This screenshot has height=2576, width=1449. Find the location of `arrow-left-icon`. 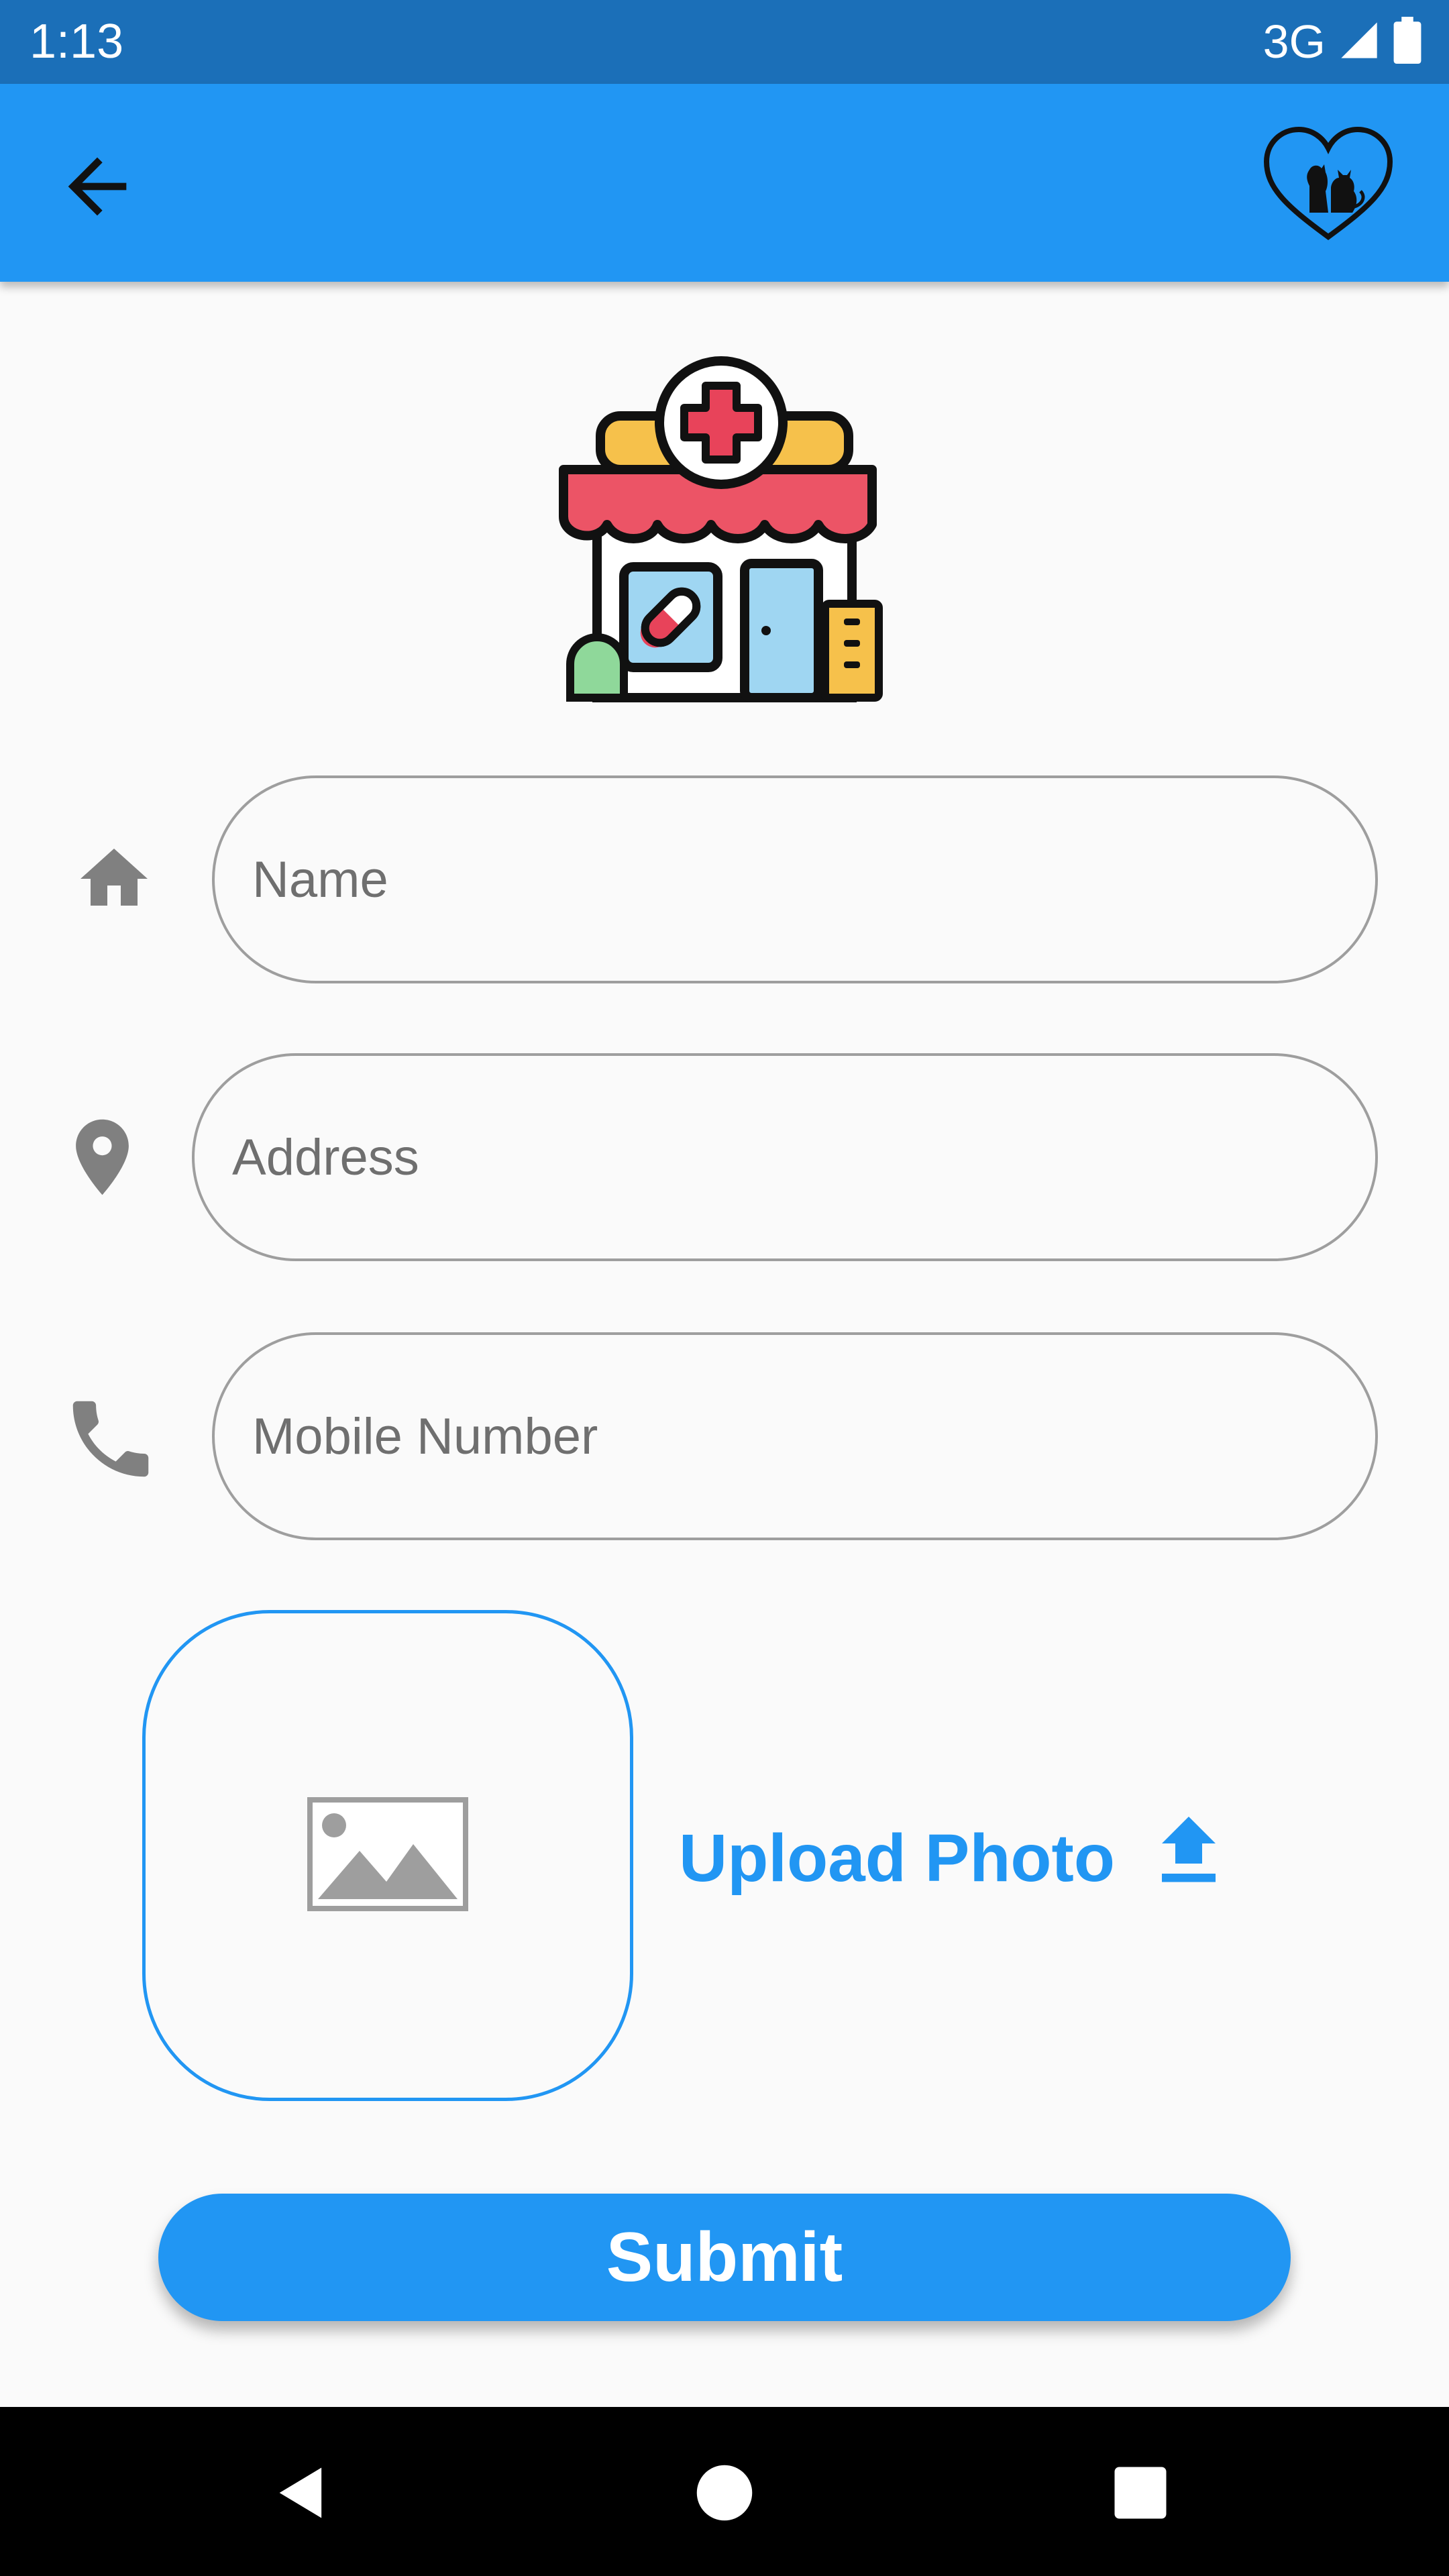

arrow-left-icon is located at coordinates (97, 188).